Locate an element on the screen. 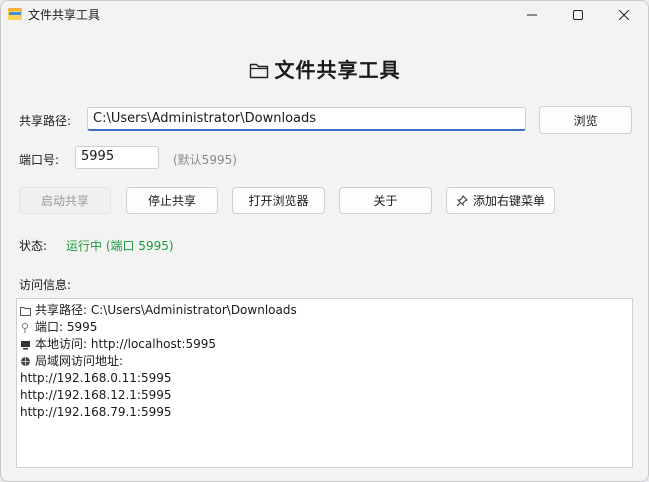 Image resolution: width=649 pixels, height=482 pixels. start-share-button: 启动共享 is located at coordinates (65, 200).